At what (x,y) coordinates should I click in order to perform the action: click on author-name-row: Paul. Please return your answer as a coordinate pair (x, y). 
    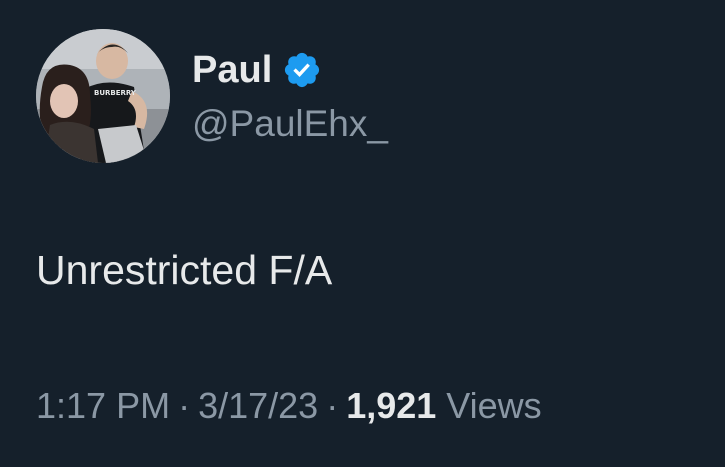
    Looking at the image, I should click on (257, 70).